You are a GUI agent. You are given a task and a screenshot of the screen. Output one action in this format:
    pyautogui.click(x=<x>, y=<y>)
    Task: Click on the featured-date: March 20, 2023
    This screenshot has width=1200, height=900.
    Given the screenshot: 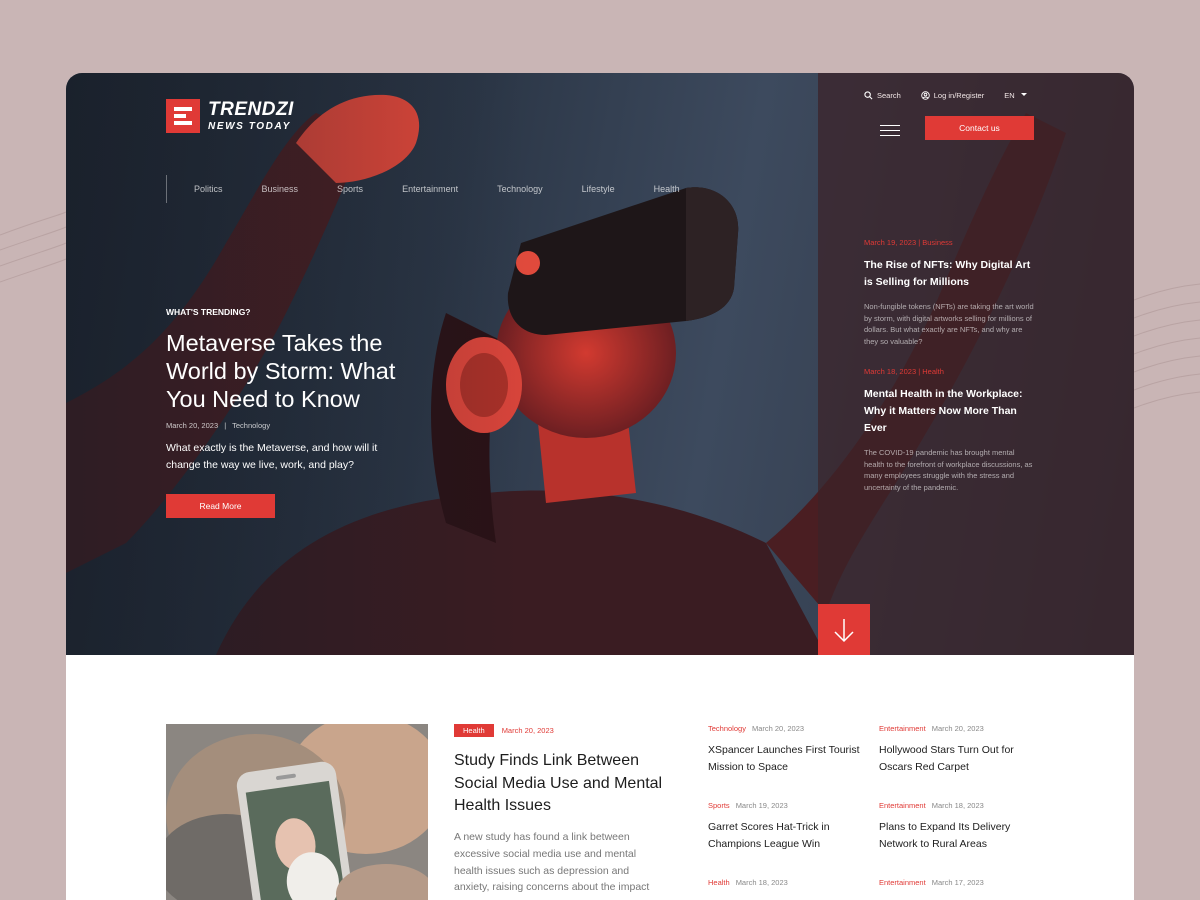 What is the action you would take?
    pyautogui.click(x=527, y=730)
    